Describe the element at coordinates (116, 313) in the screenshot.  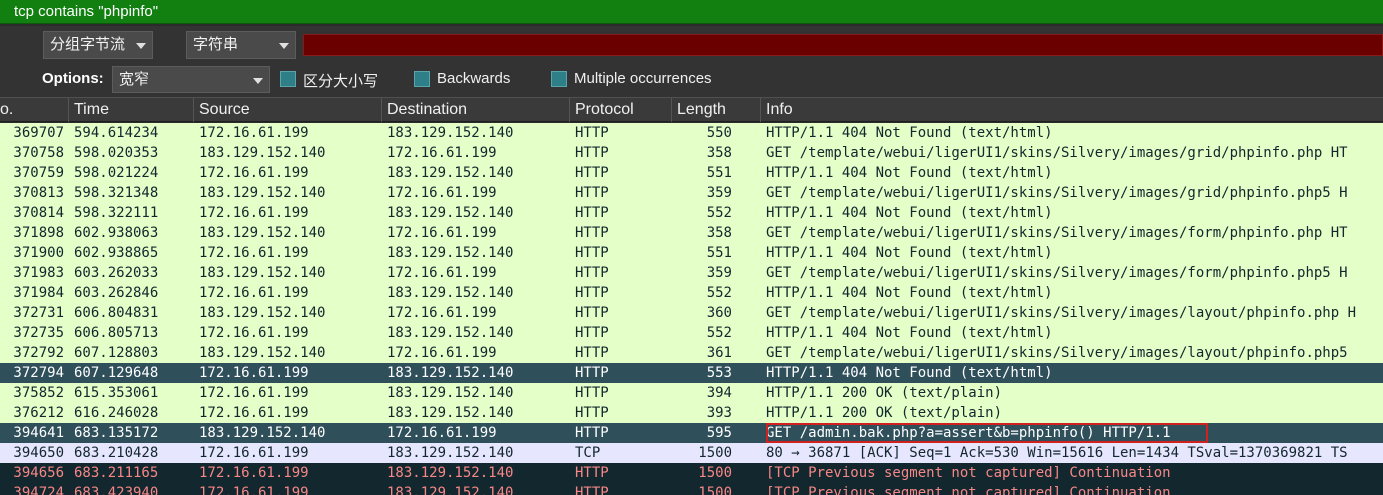
I see `packet-time: 606.804831` at that location.